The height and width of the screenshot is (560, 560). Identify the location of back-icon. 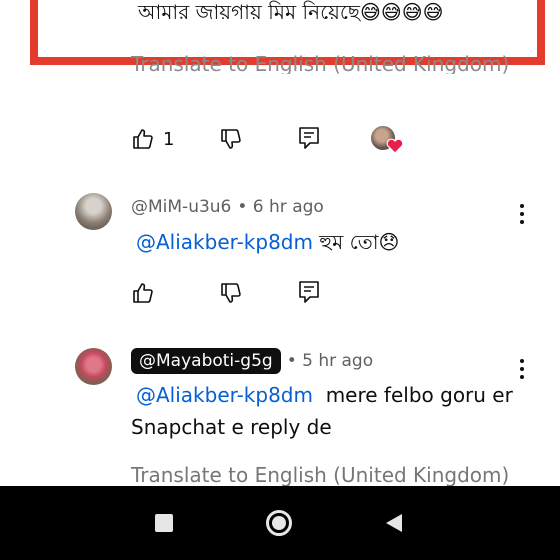
(394, 523).